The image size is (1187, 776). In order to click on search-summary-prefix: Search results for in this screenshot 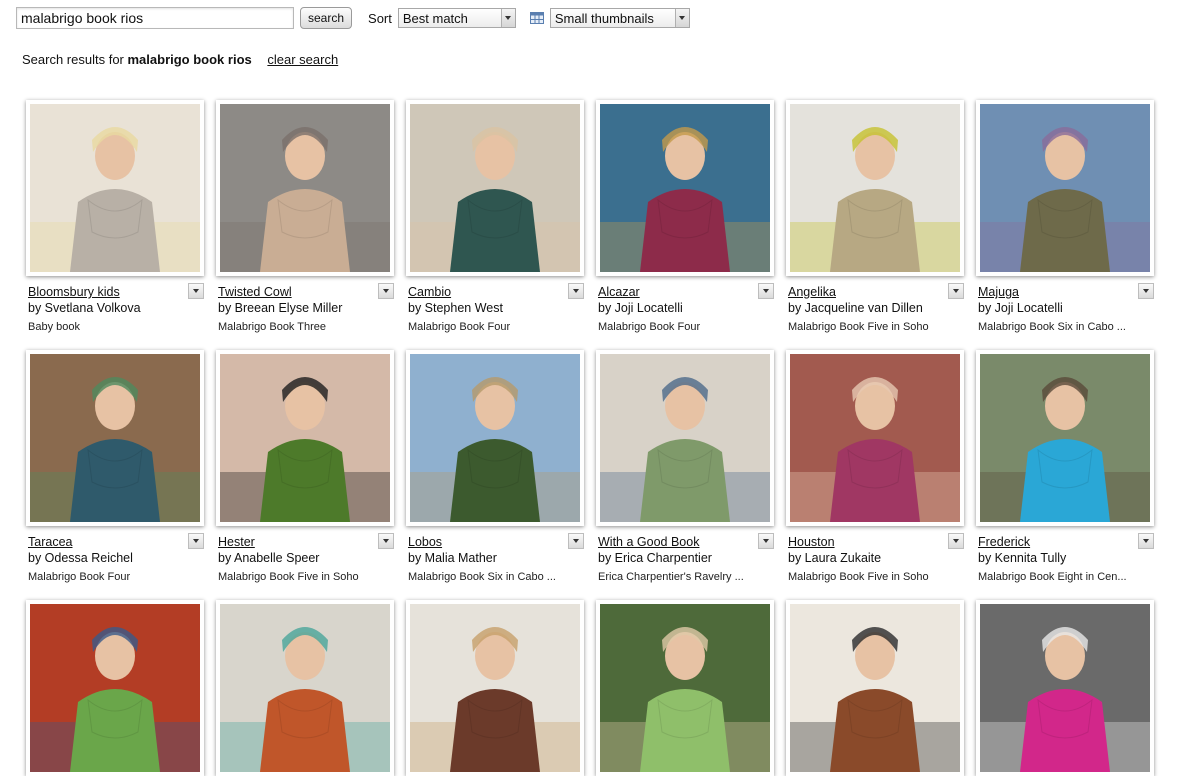, I will do `click(73, 59)`.